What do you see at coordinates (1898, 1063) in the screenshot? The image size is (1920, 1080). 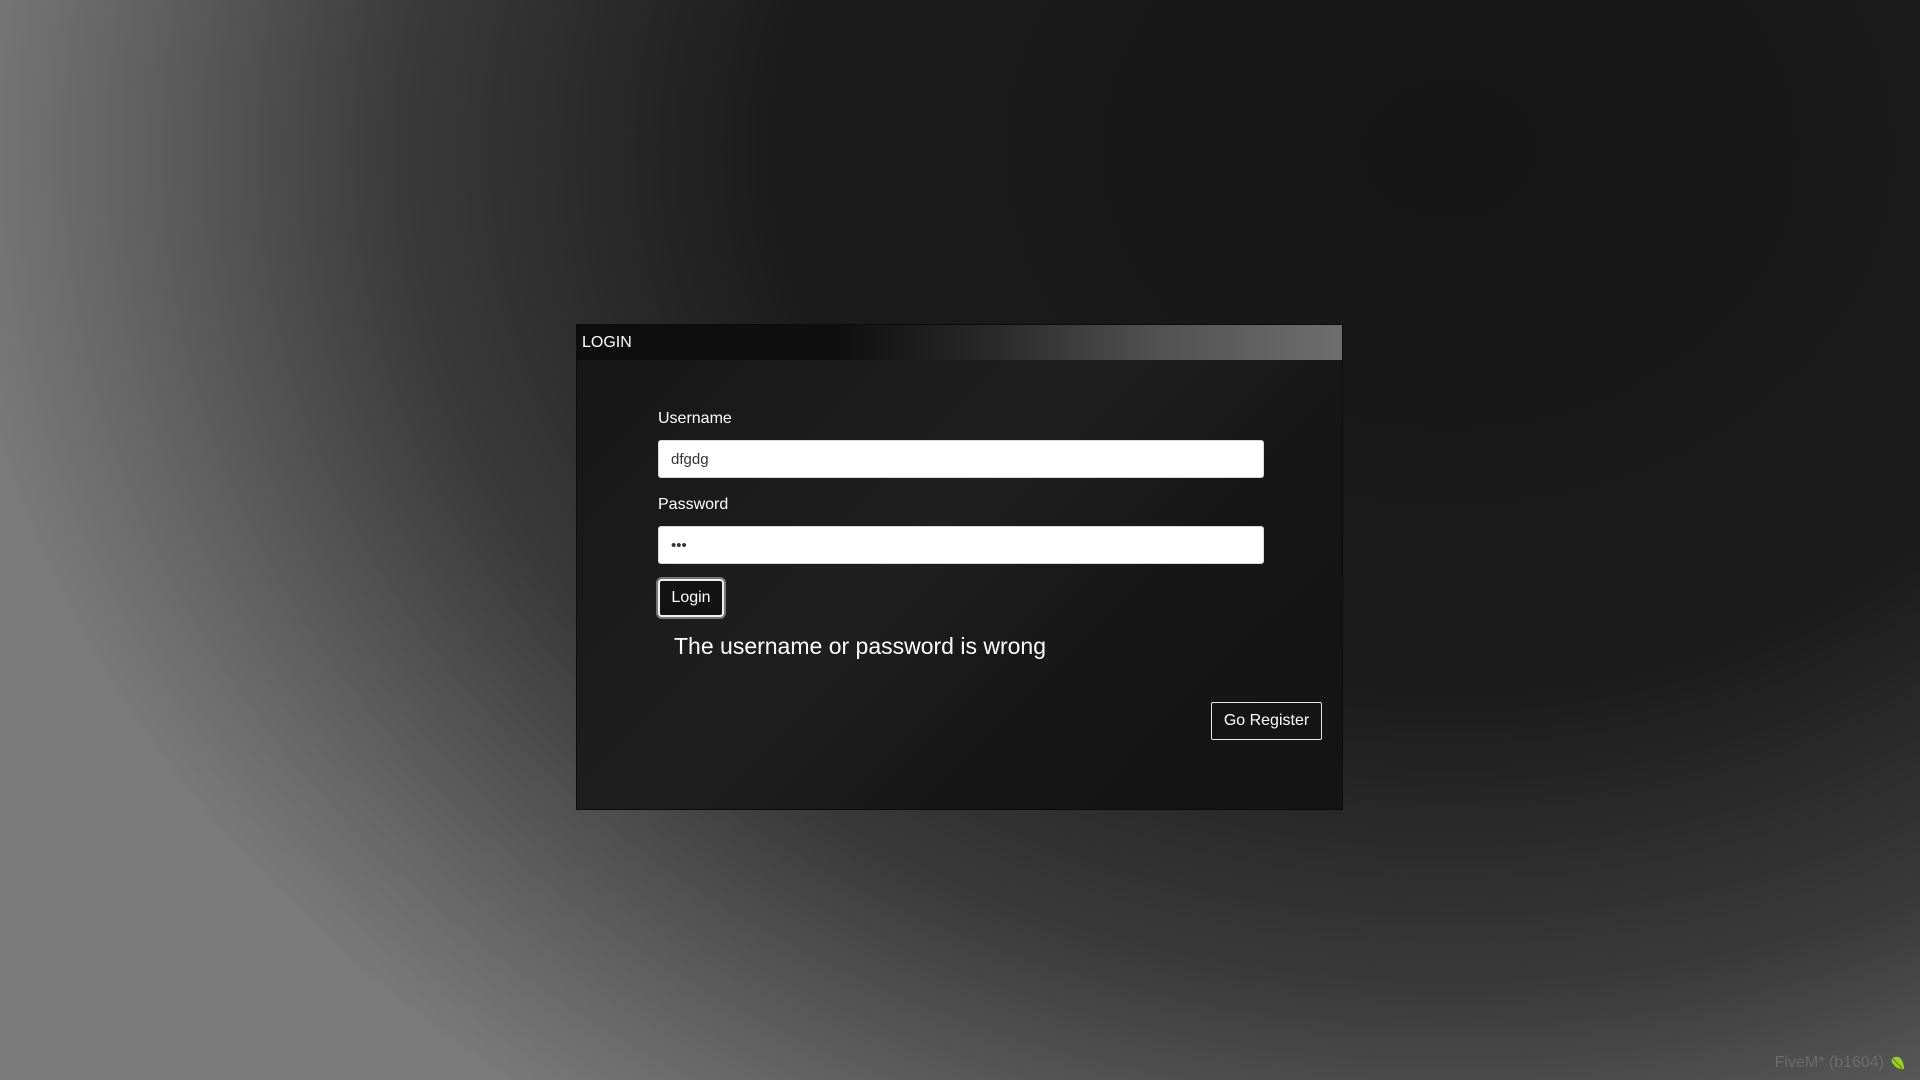 I see `leaf-icon` at bounding box center [1898, 1063].